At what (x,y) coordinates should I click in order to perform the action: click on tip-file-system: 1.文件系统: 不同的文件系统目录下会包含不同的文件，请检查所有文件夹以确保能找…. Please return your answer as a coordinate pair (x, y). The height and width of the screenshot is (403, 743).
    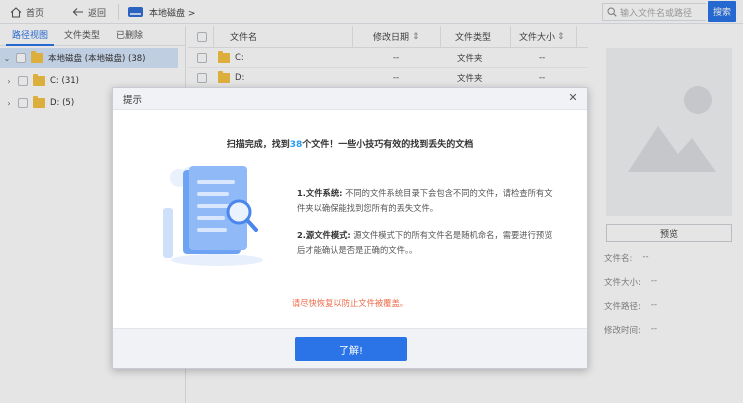
    Looking at the image, I should click on (427, 201).